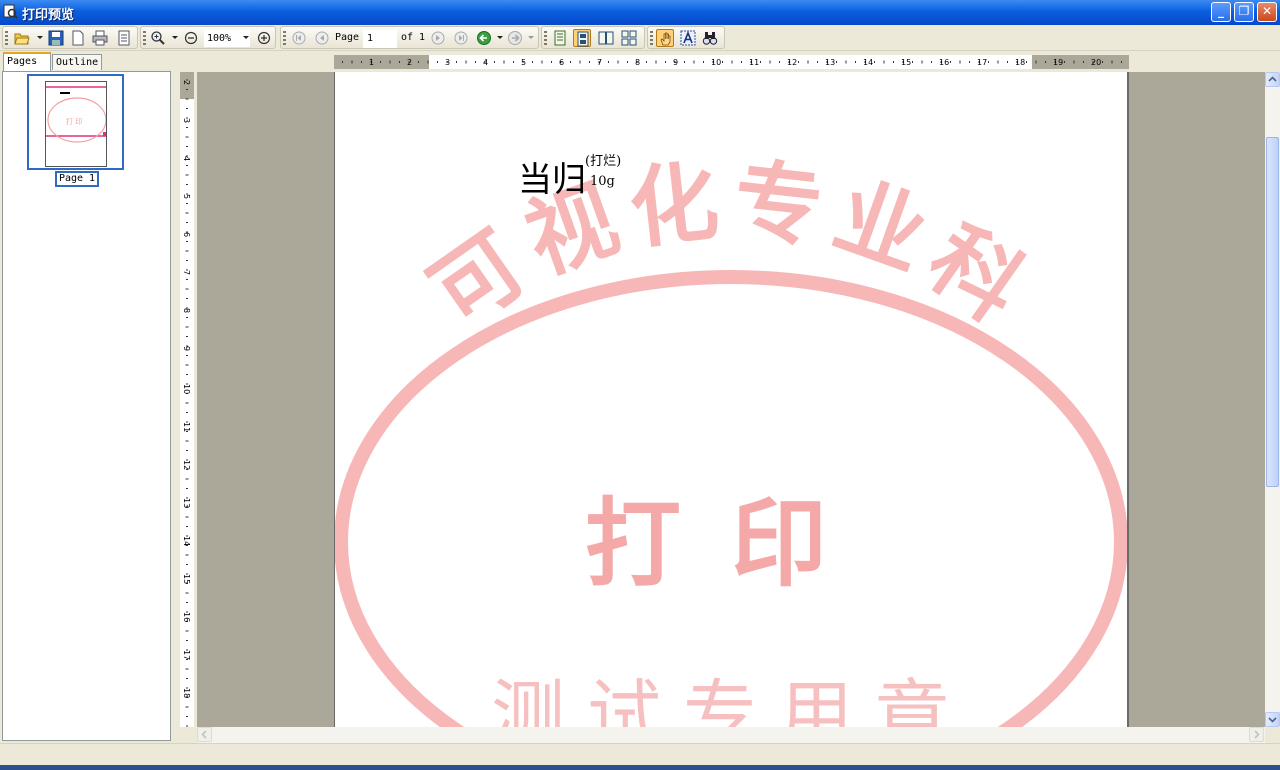 This screenshot has height=770, width=1280. I want to click on open-button, so click(22, 38).